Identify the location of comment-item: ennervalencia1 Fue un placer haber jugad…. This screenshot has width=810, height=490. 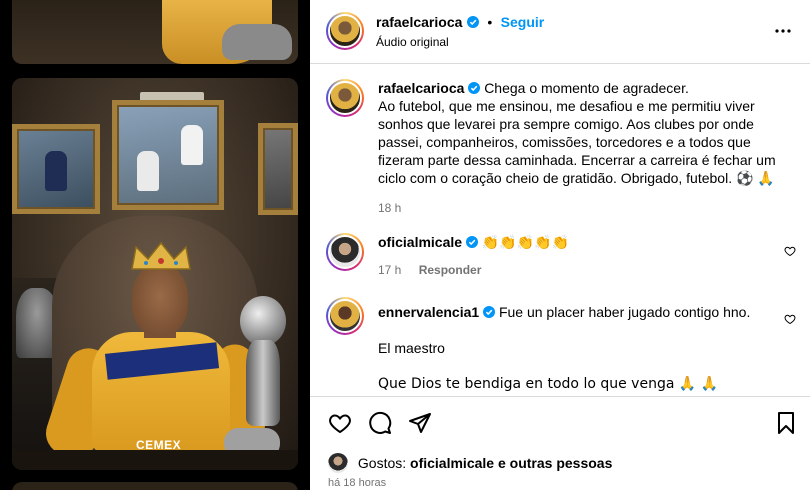
(561, 345).